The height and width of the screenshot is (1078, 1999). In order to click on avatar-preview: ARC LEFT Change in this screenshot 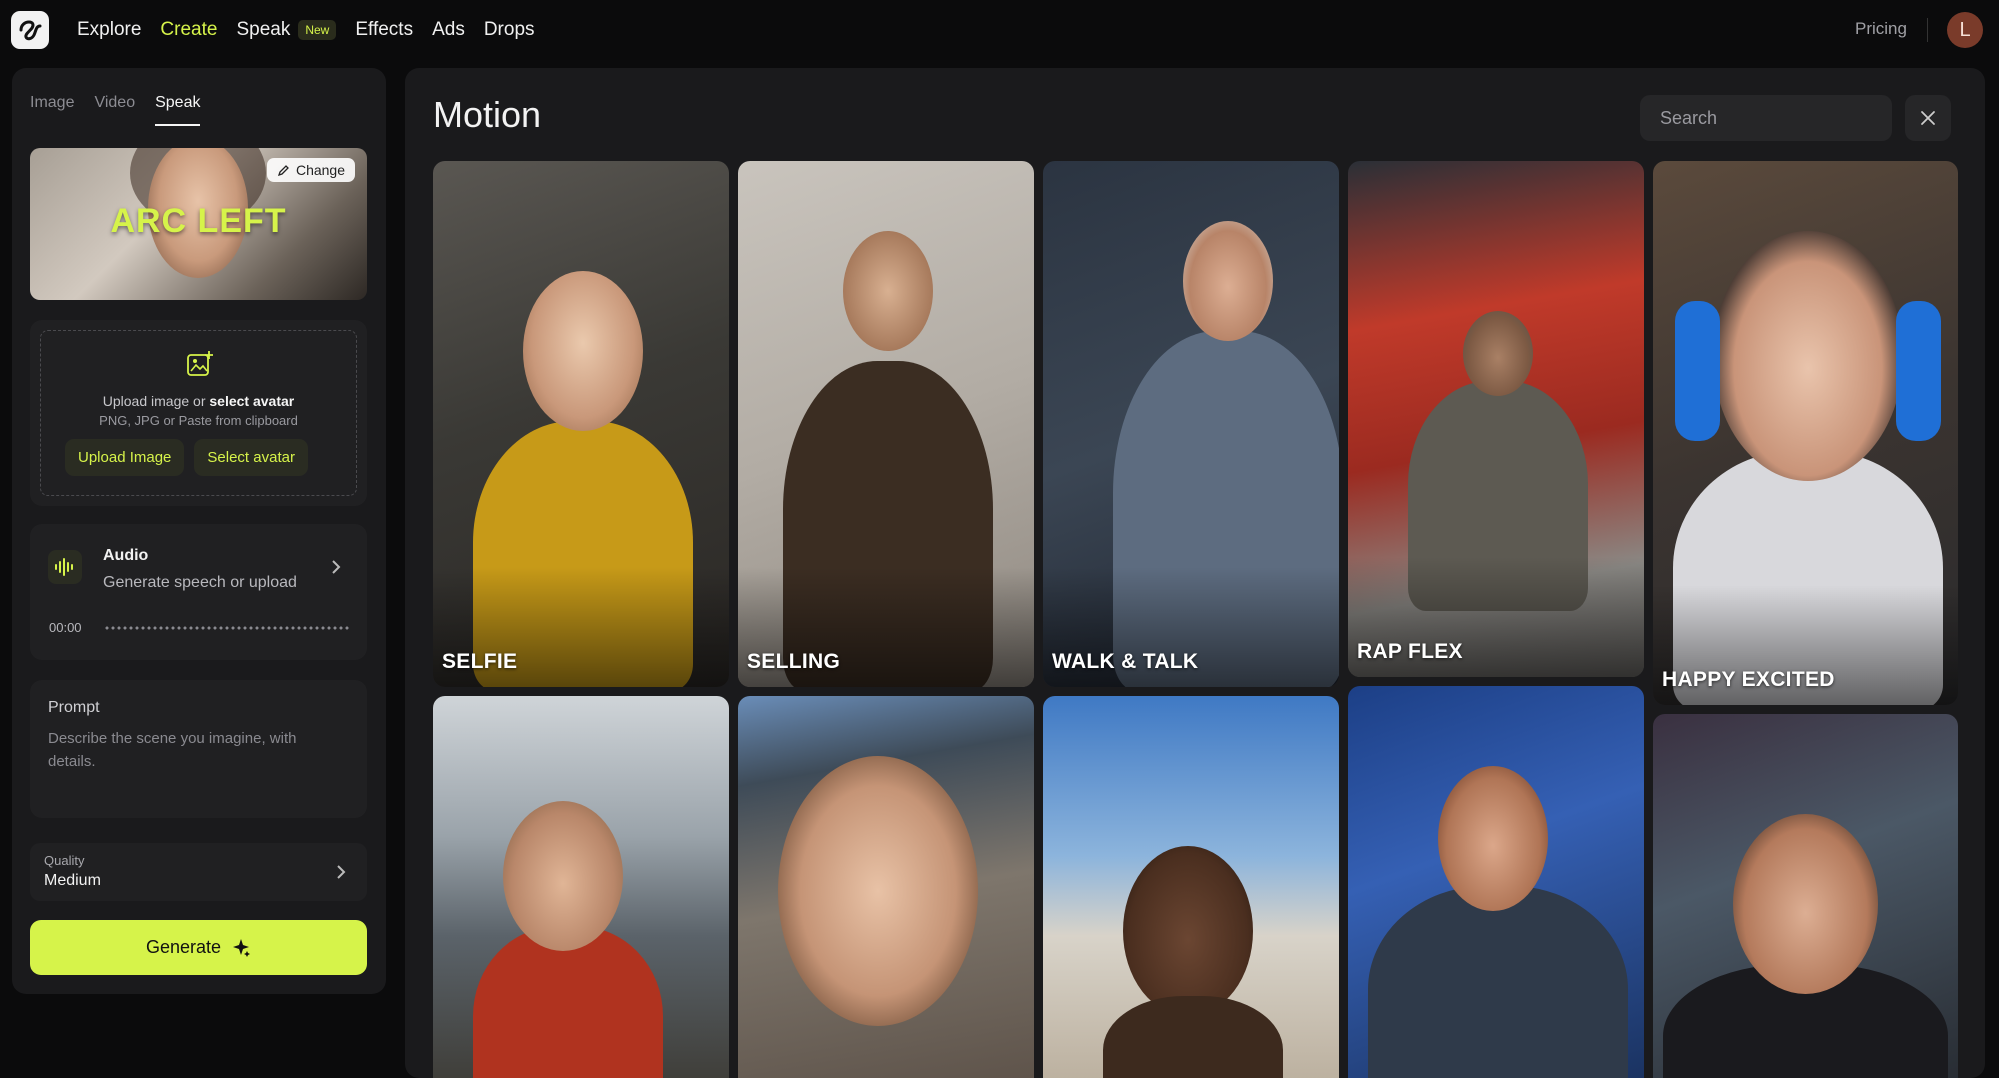, I will do `click(198, 224)`.